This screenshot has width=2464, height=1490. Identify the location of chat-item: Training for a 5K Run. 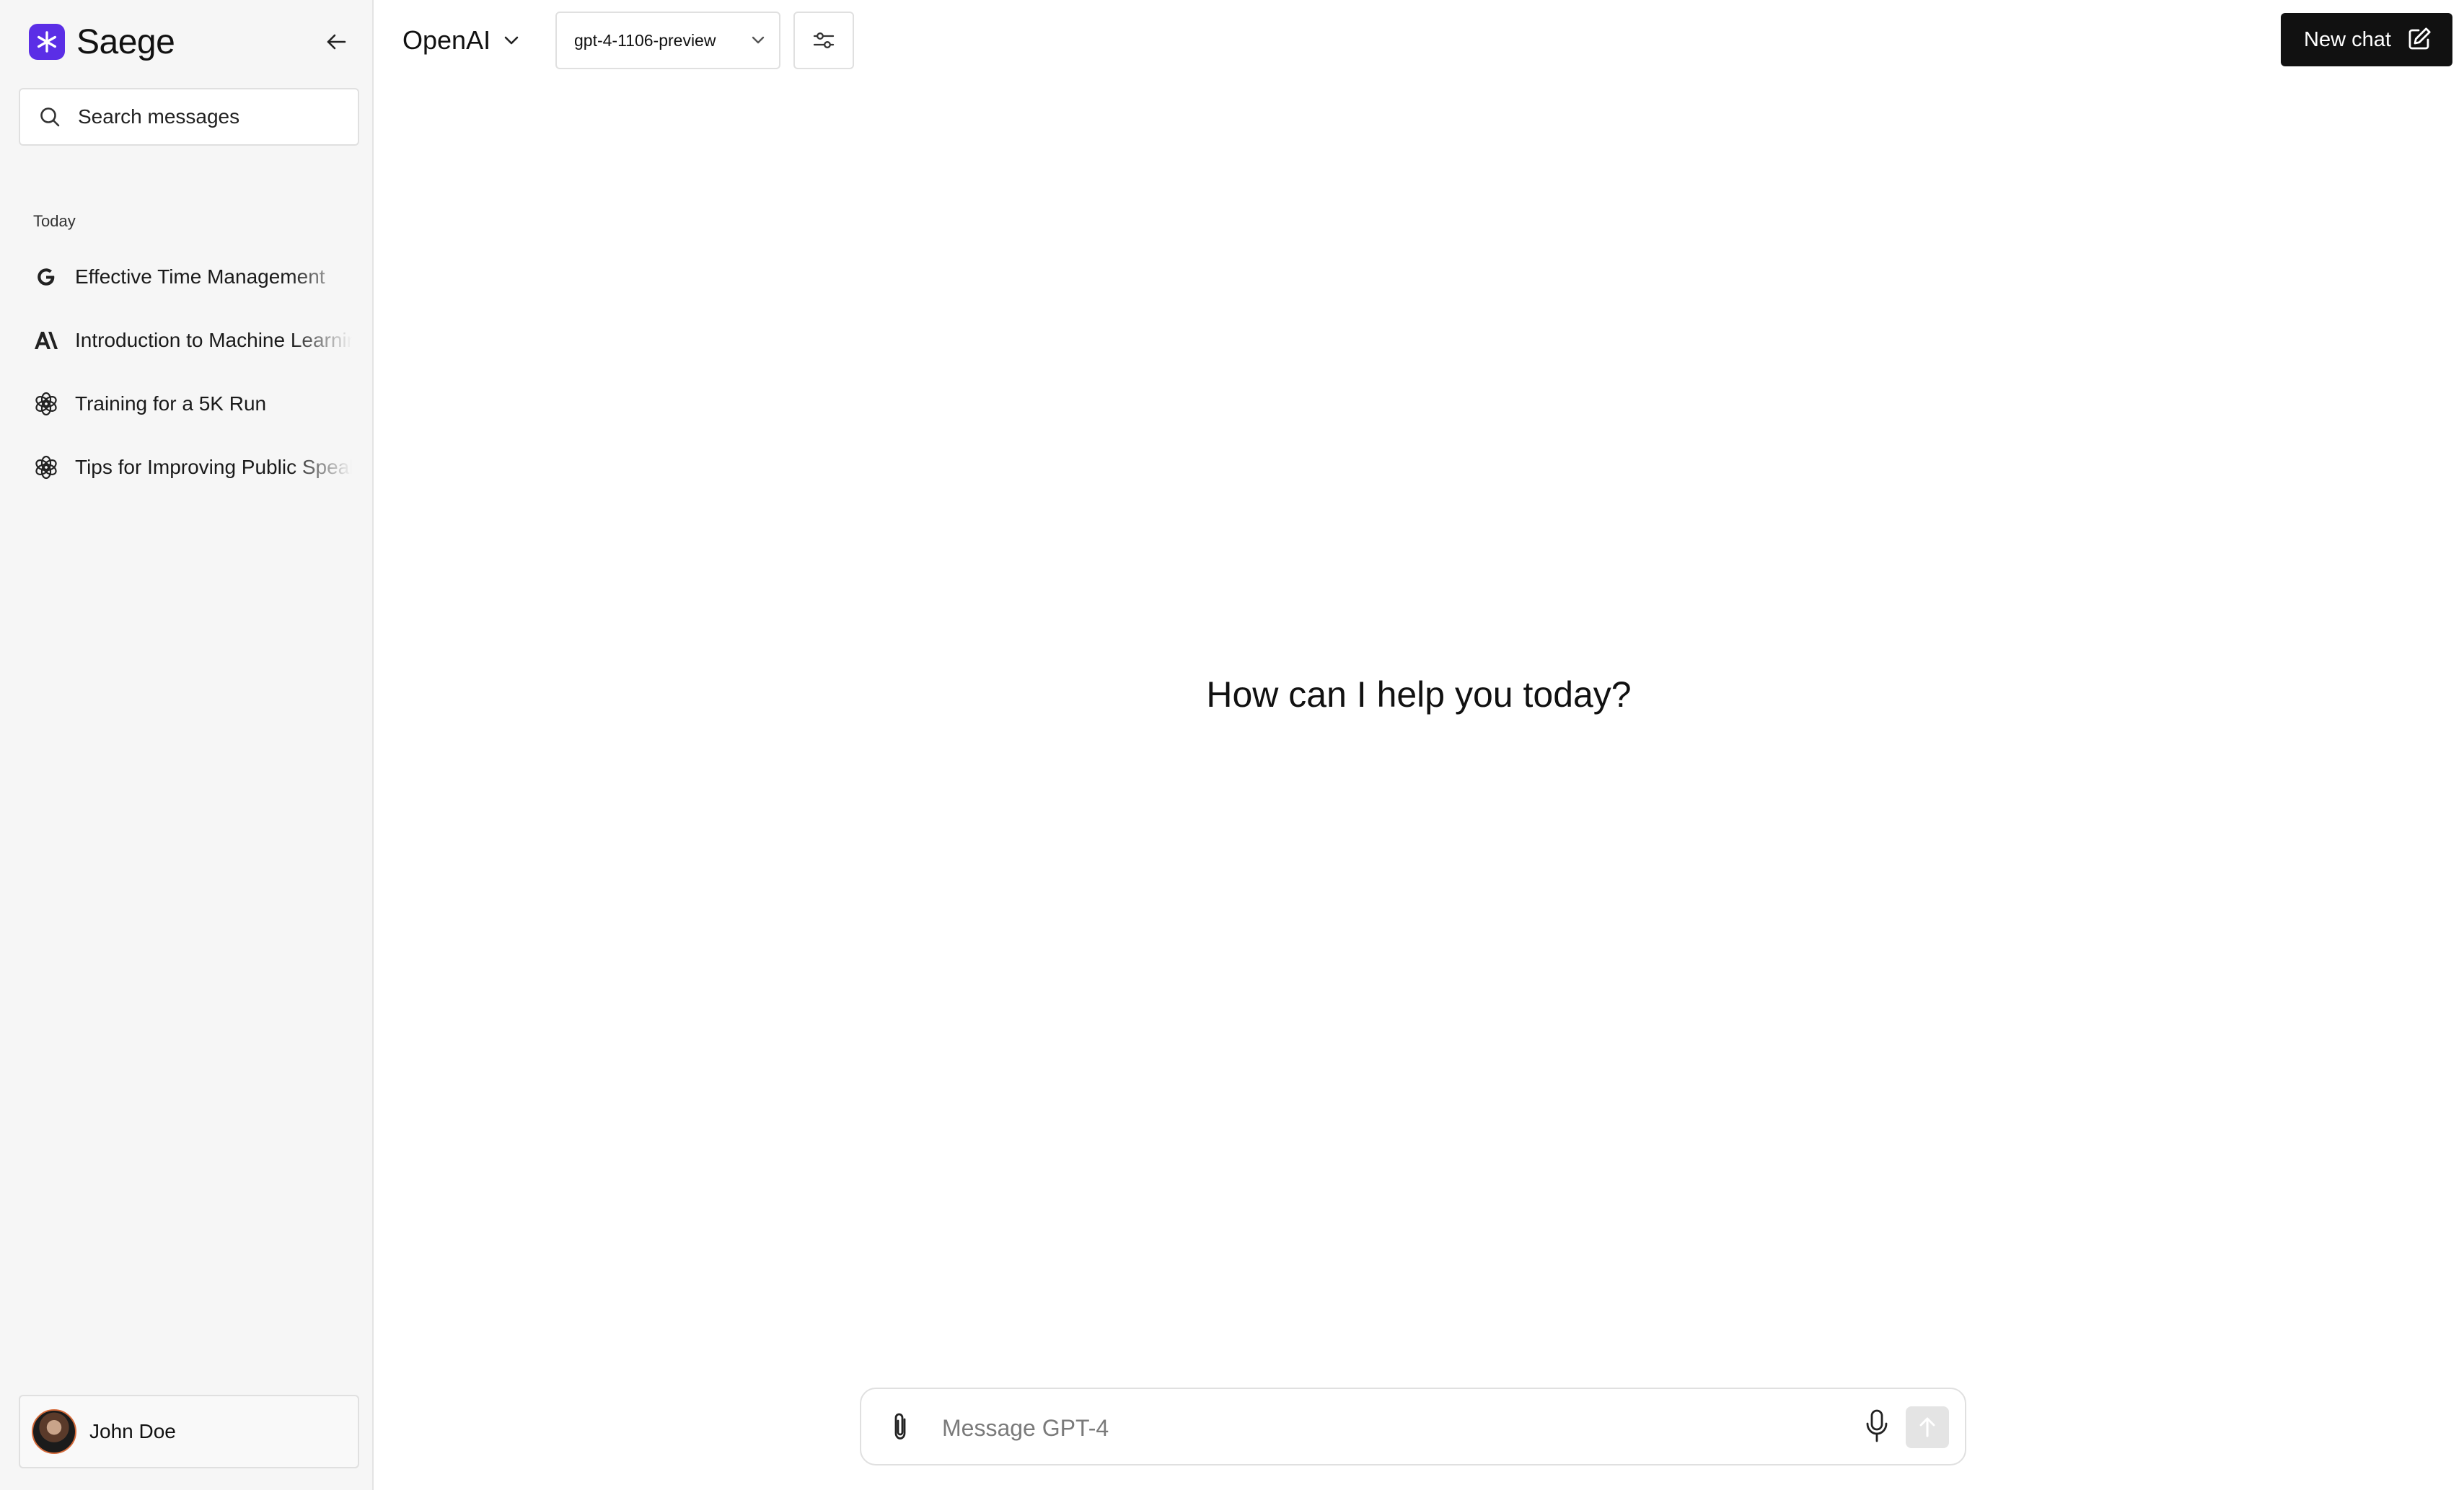
(189, 404).